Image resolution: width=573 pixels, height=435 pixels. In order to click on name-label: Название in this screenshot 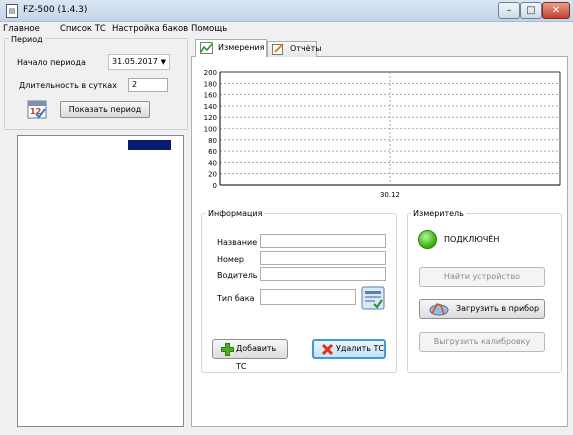, I will do `click(237, 242)`.